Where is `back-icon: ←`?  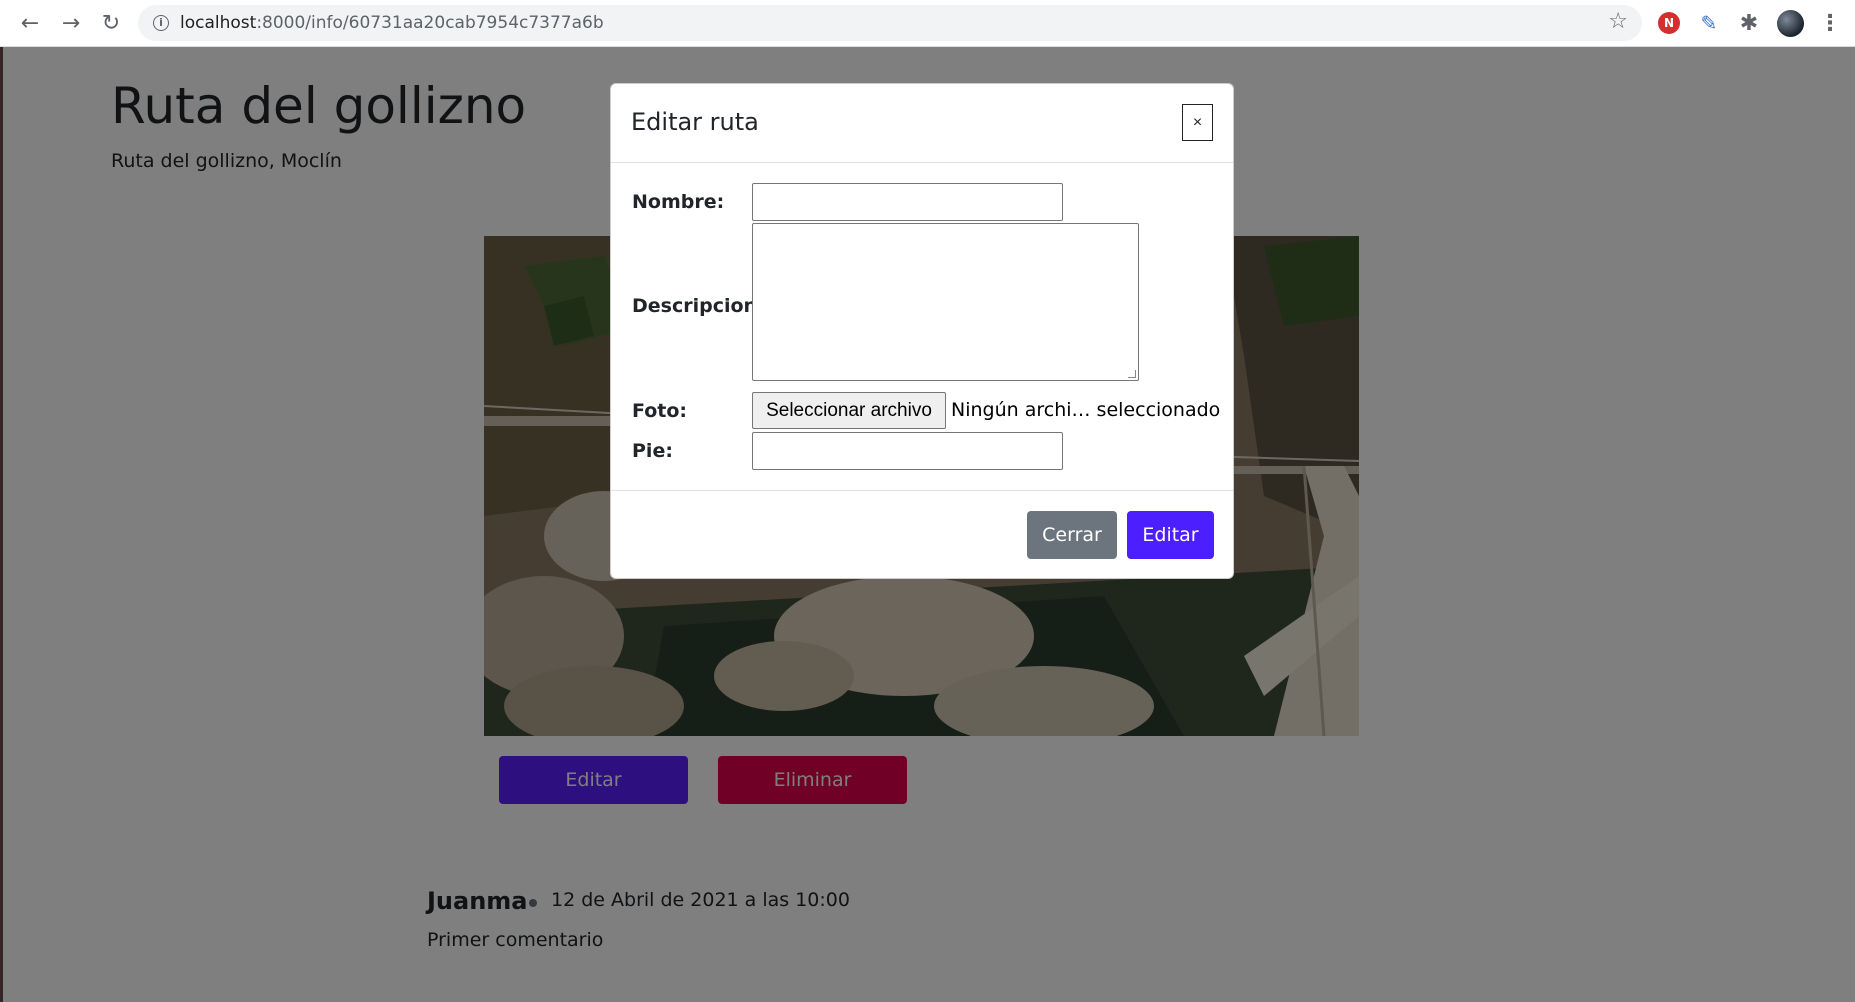 back-icon: ← is located at coordinates (30, 23).